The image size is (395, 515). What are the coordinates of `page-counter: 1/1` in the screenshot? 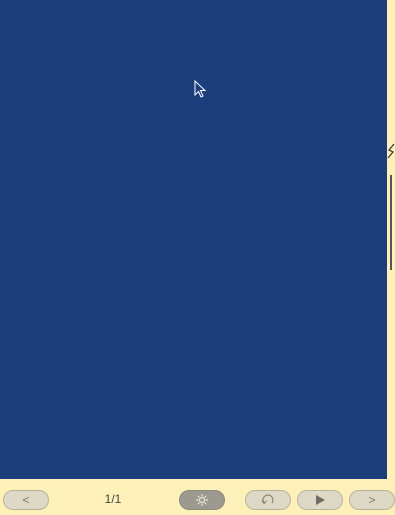 It's located at (113, 499).